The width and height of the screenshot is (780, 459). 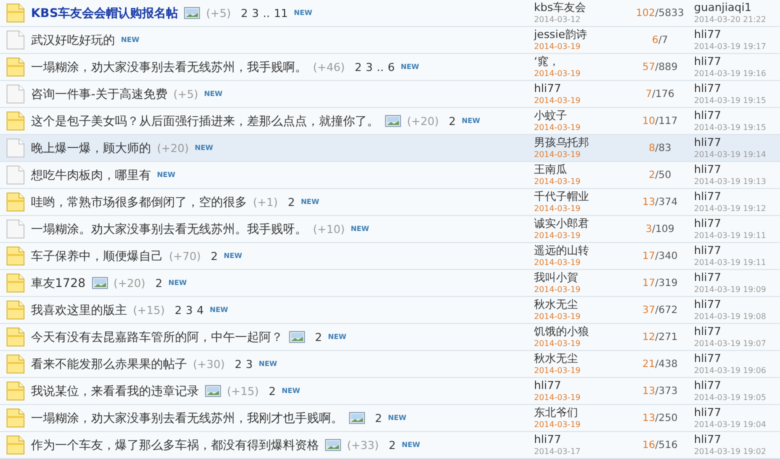 What do you see at coordinates (666, 364) in the screenshot?
I see `view-count: /438` at bounding box center [666, 364].